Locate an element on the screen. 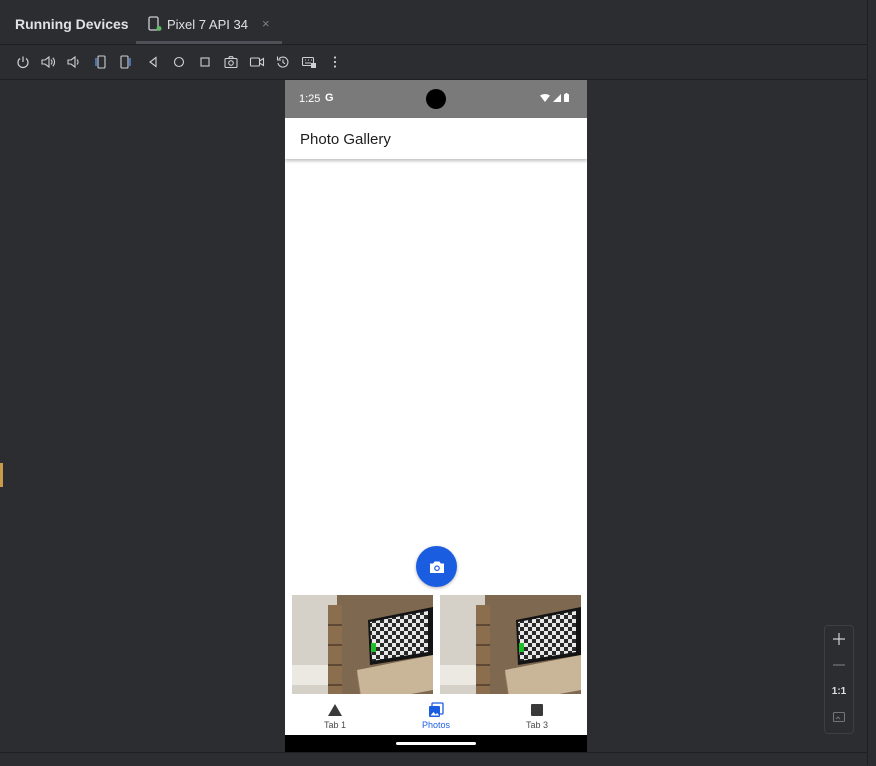  right-tool-strip is located at coordinates (871, 382).